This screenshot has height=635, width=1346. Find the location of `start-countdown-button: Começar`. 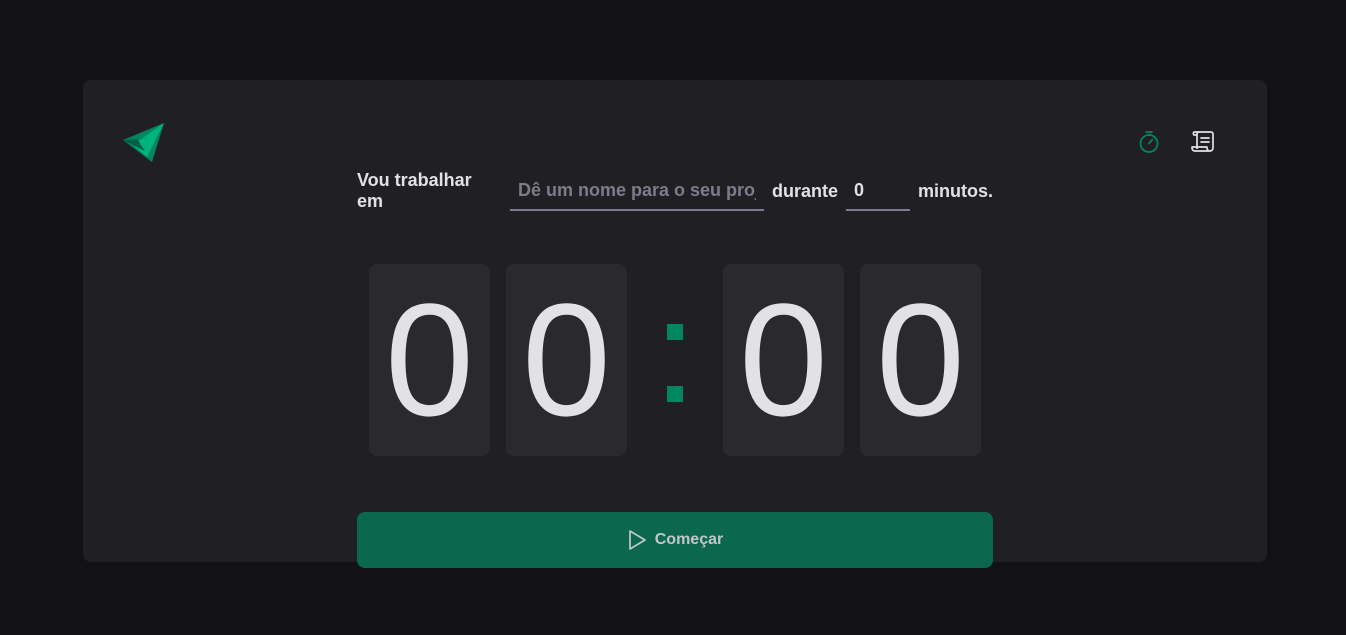

start-countdown-button: Começar is located at coordinates (675, 540).